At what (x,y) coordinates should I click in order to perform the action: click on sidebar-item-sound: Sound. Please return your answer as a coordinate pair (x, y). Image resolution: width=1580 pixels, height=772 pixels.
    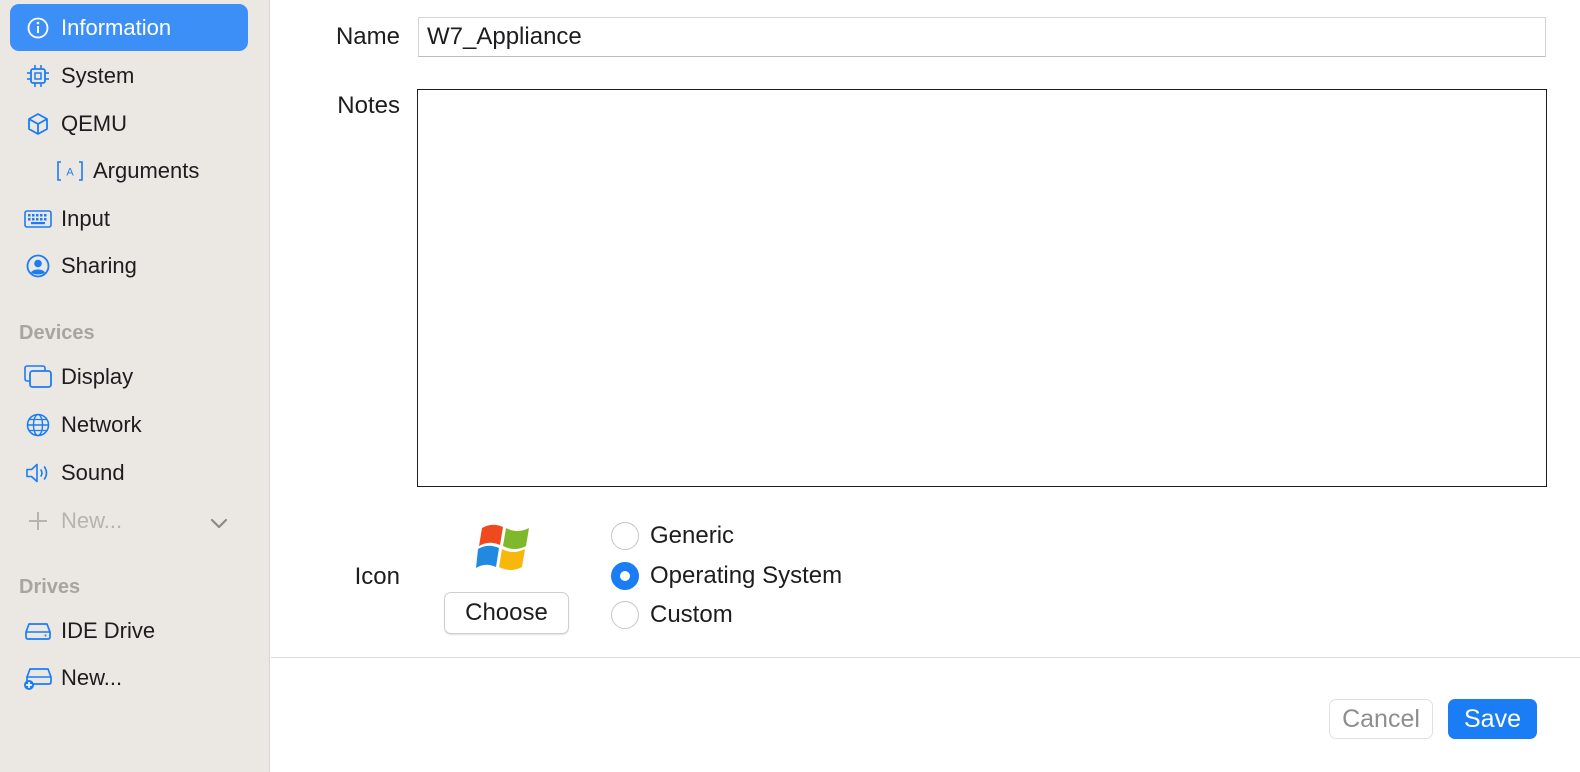
    Looking at the image, I should click on (129, 472).